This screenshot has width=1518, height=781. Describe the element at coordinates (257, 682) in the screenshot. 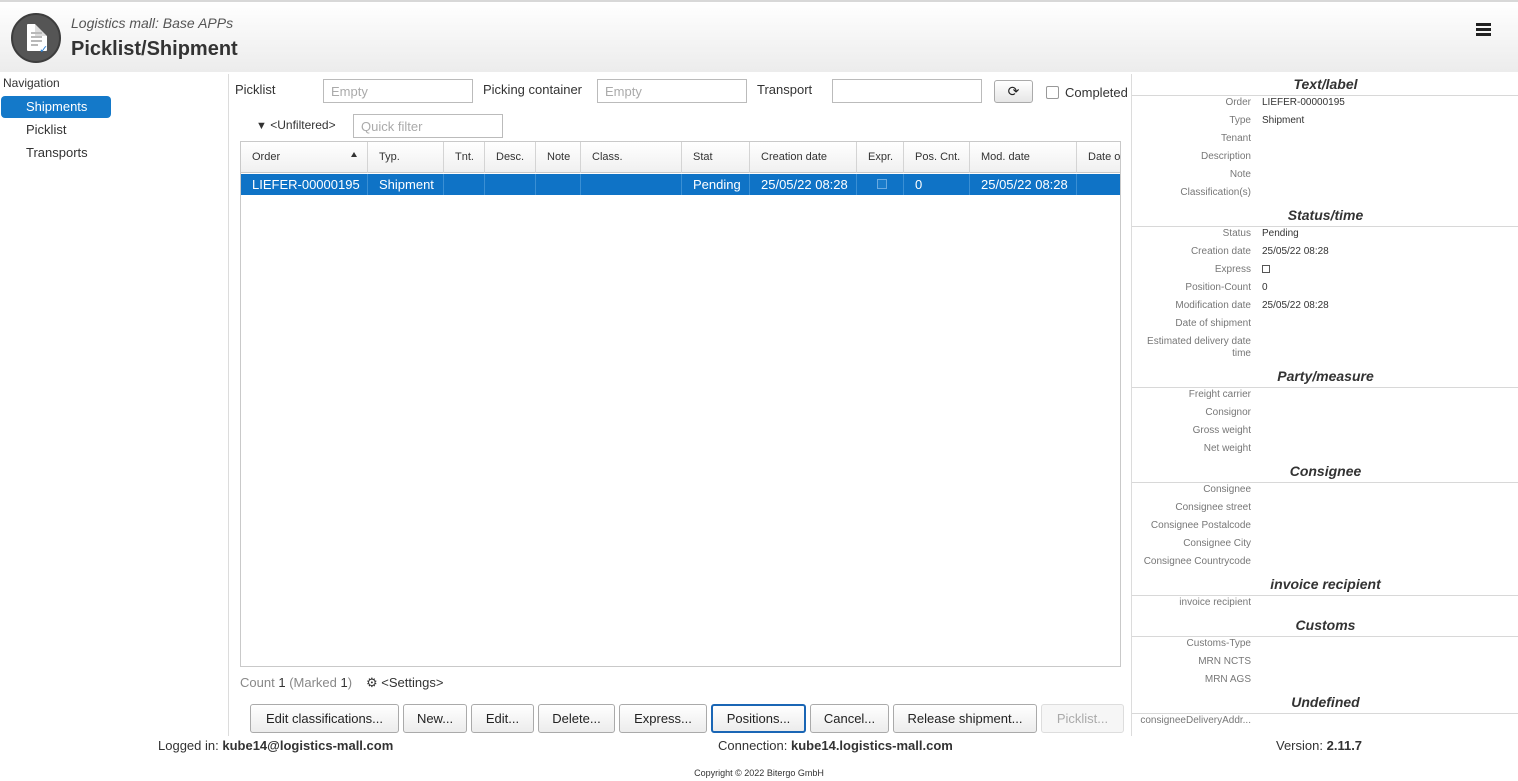

I see `count-label: Count` at that location.